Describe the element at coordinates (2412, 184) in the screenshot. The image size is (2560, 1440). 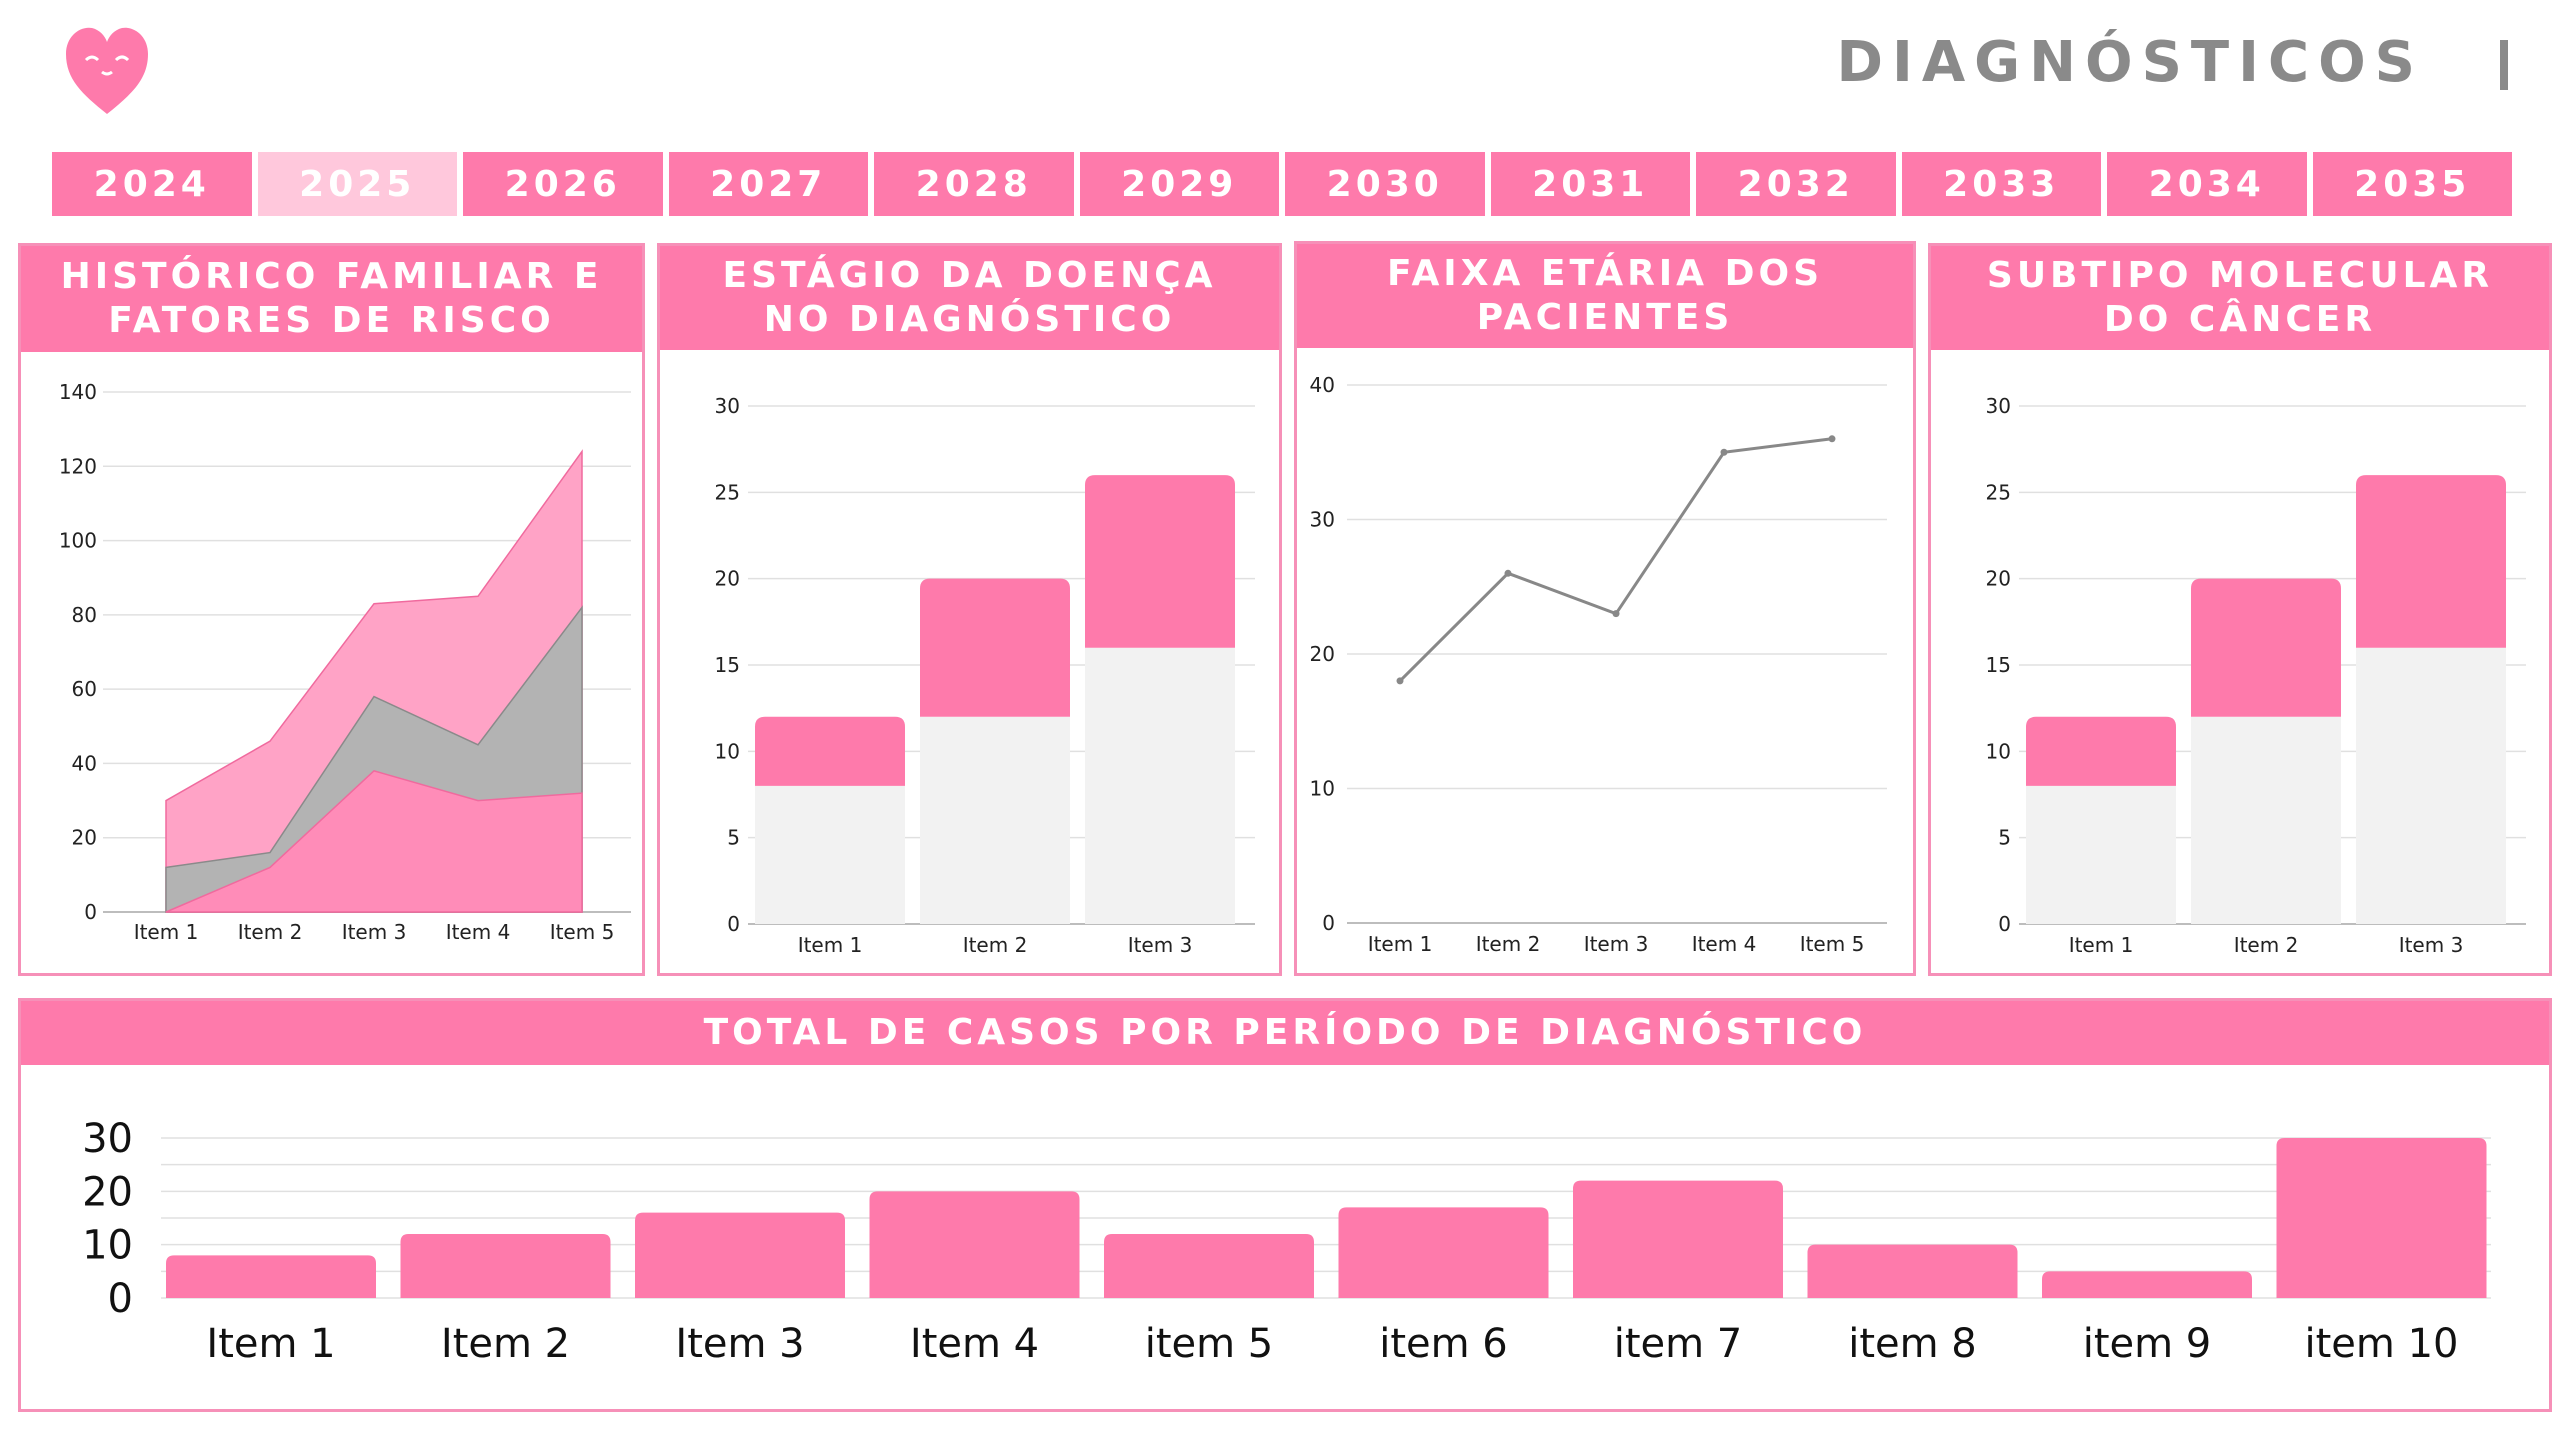
I see `tab-year-2035: 2035` at that location.